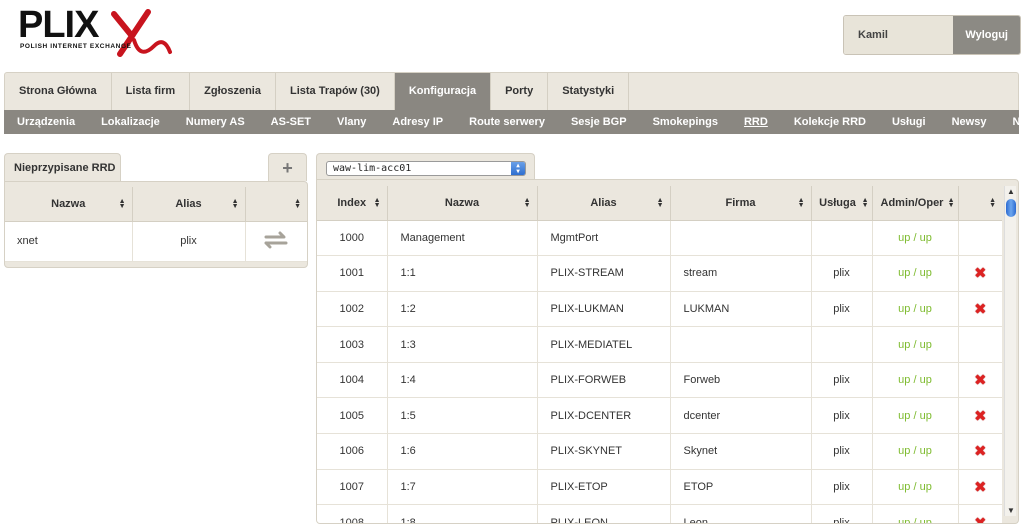 This screenshot has width=1021, height=531. What do you see at coordinates (352, 238) in the screenshot?
I see `cell-index: 1000` at bounding box center [352, 238].